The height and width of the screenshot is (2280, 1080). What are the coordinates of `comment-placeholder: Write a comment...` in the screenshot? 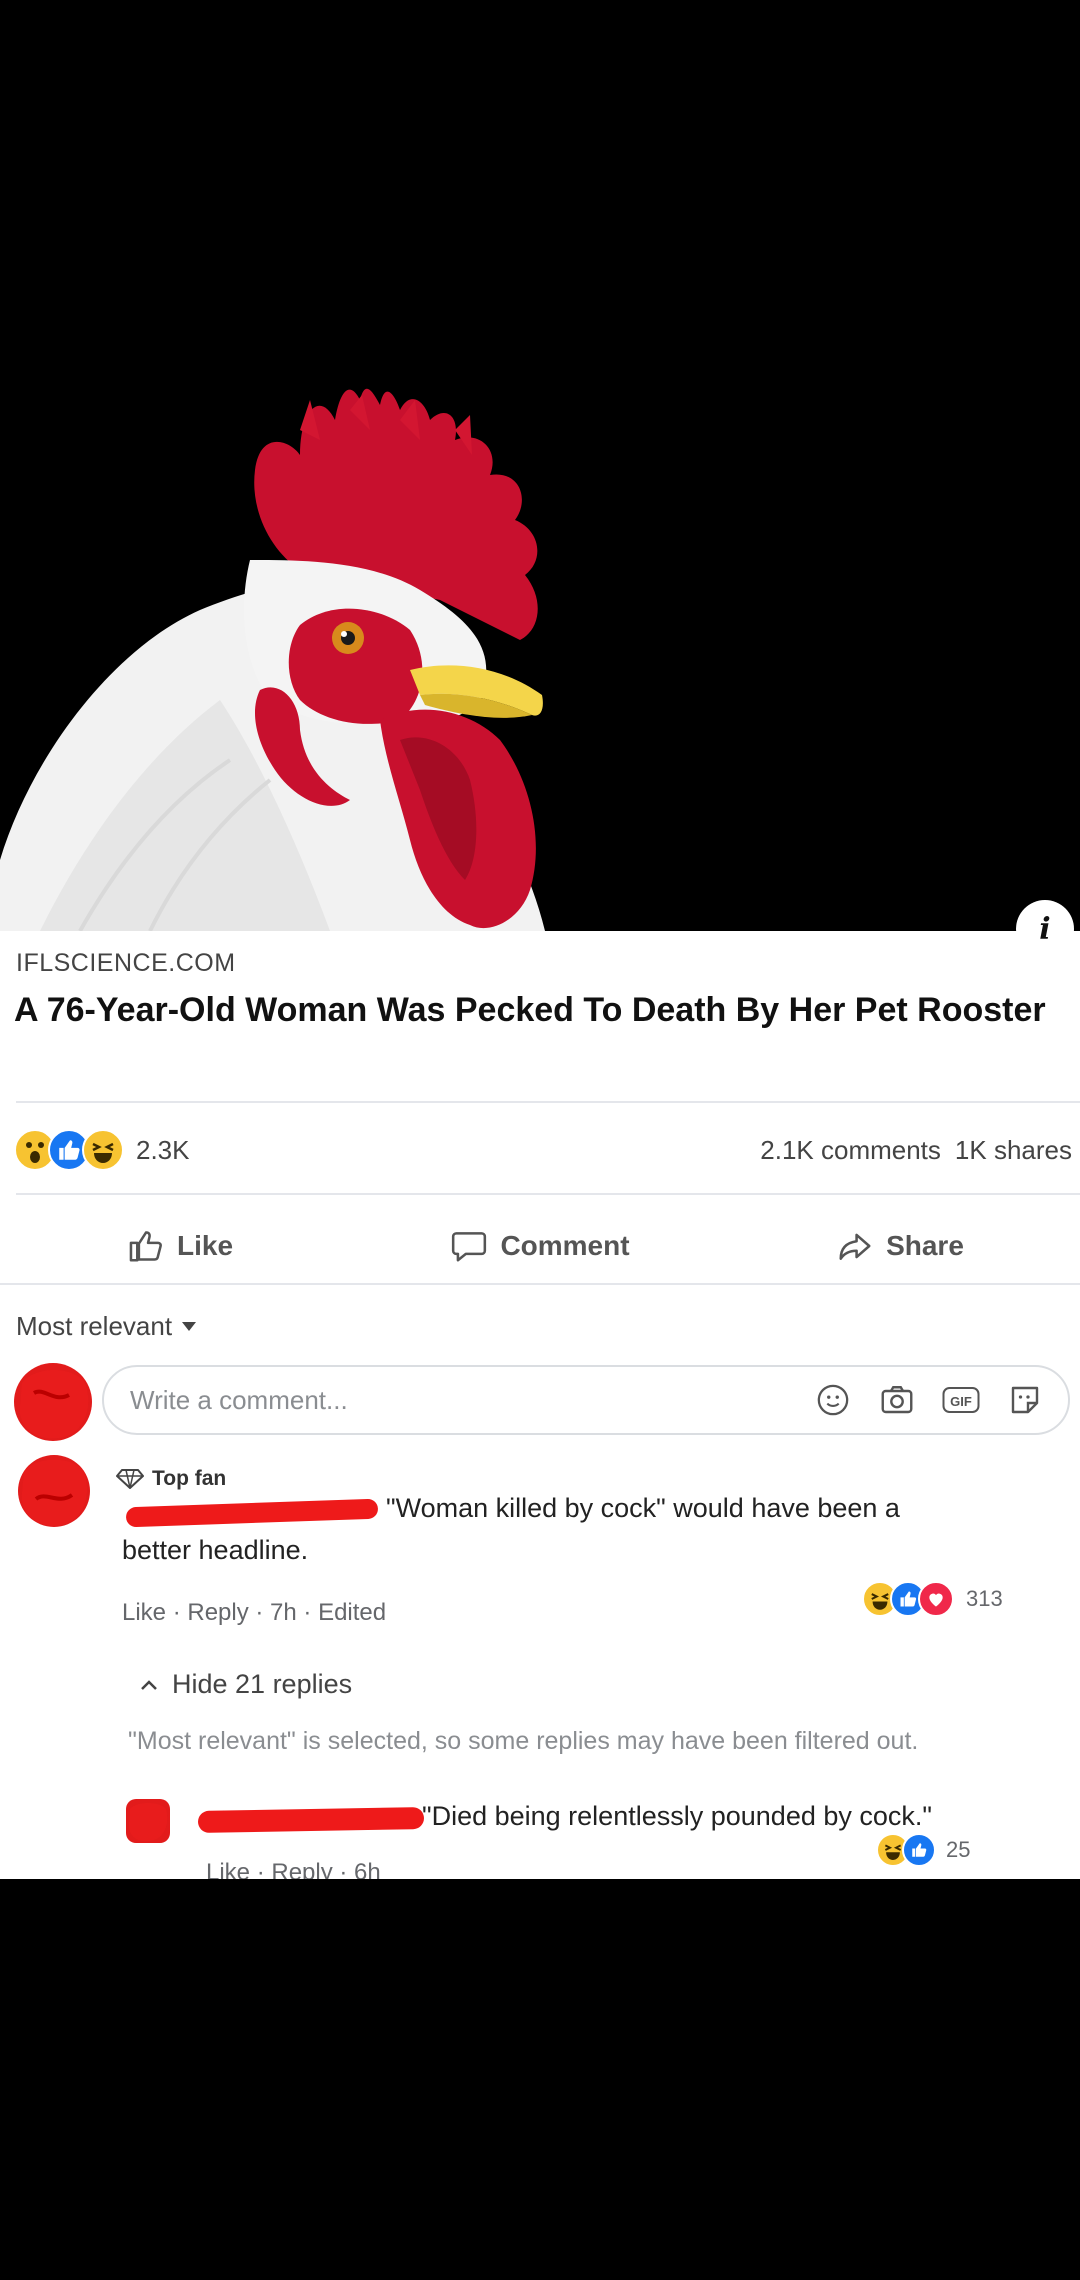 It's located at (239, 1399).